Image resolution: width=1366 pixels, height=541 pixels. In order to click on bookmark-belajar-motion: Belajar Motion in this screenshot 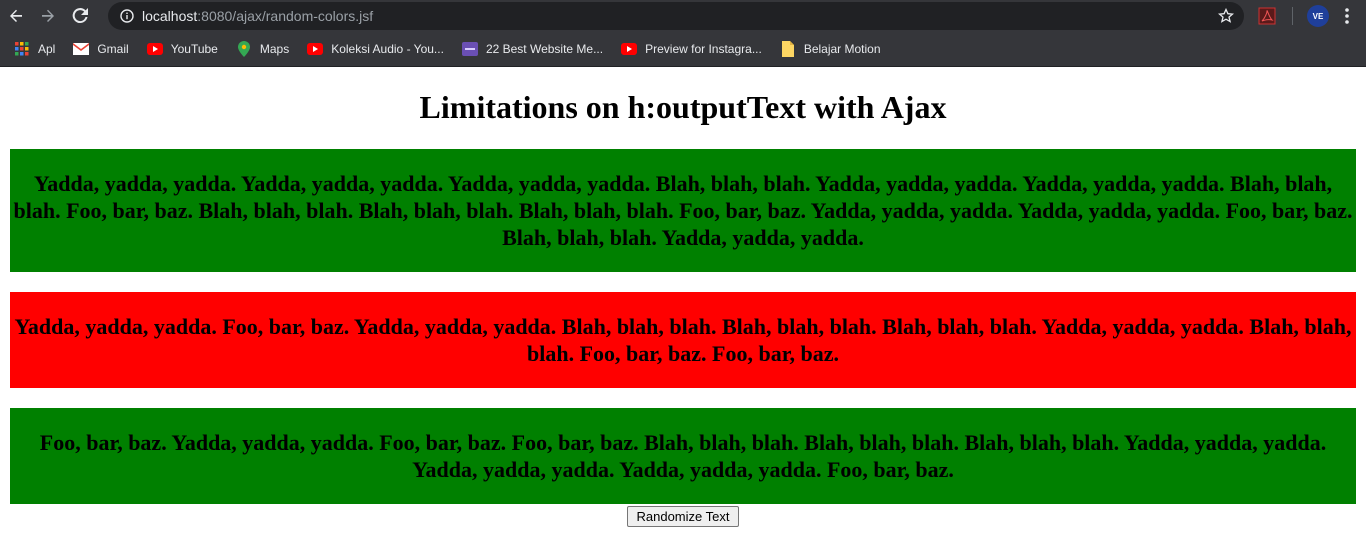, I will do `click(830, 49)`.